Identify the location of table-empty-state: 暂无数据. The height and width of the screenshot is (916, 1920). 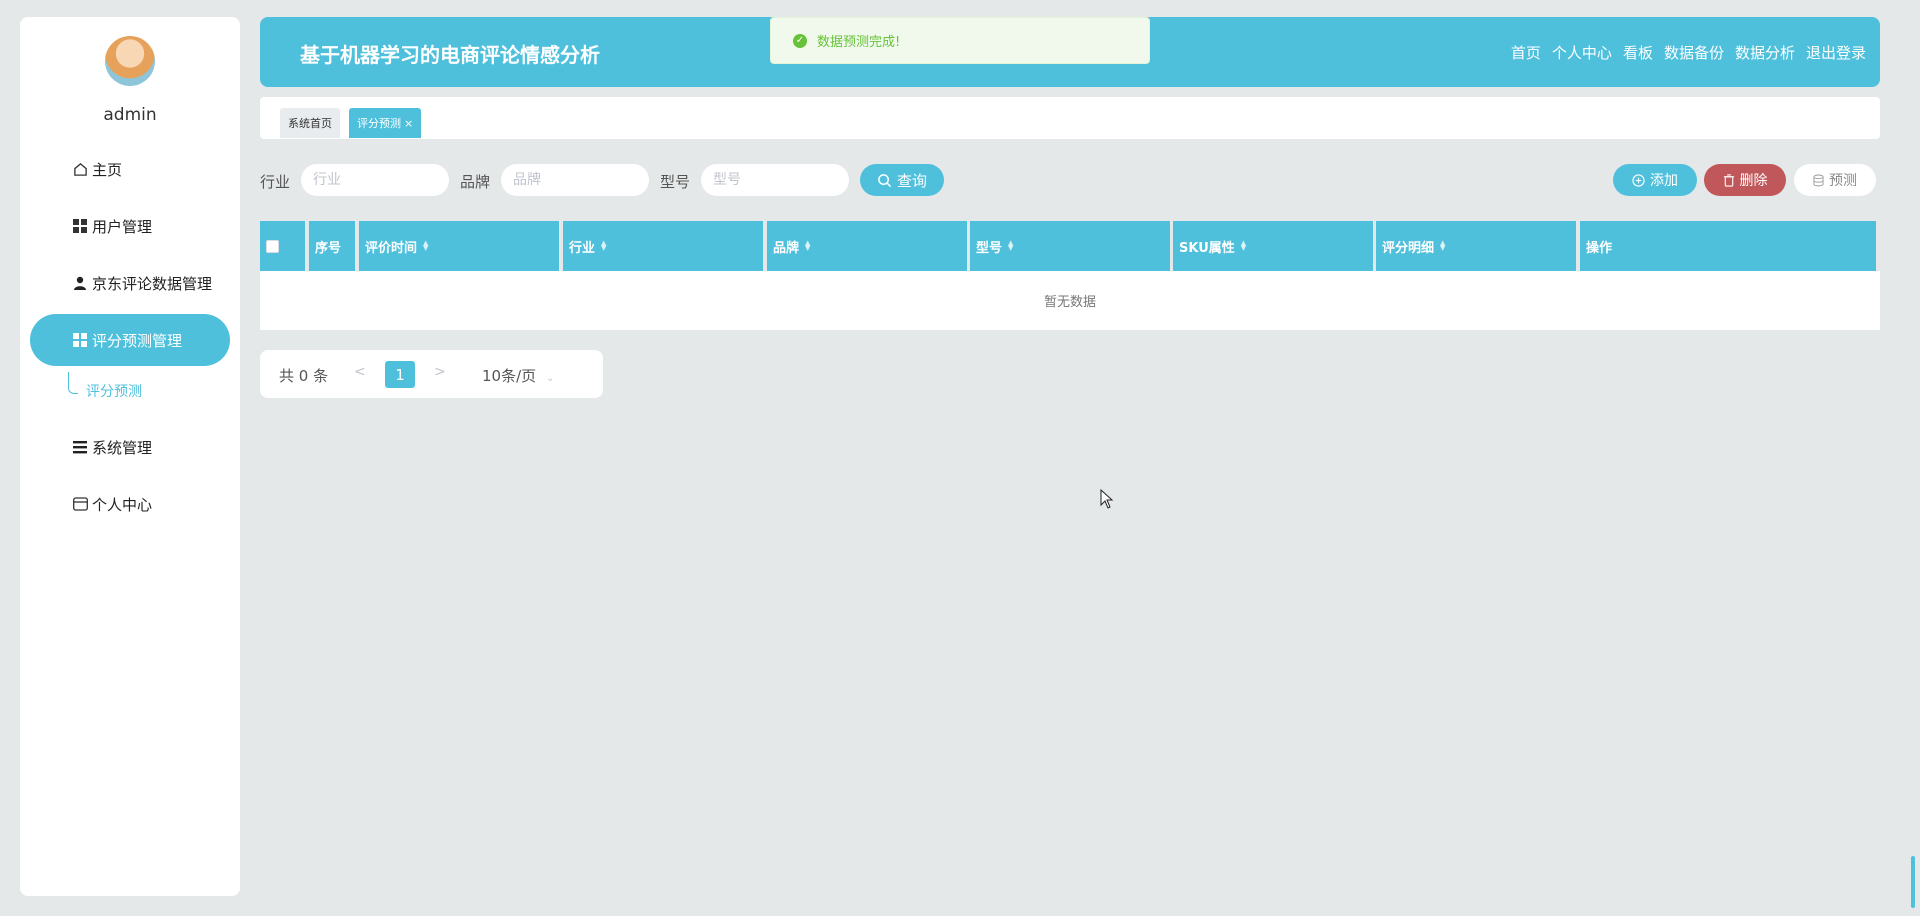
(1070, 300).